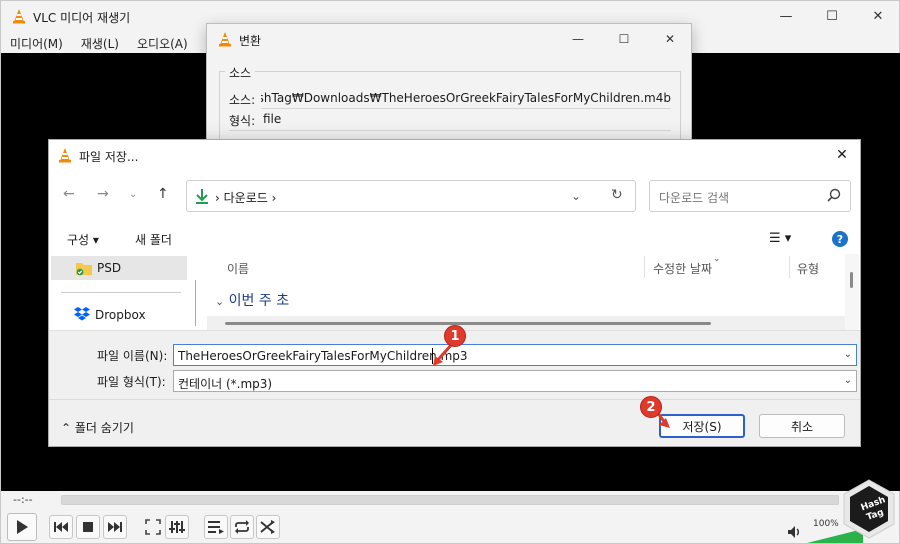 This screenshot has height=544, width=900. Describe the element at coordinates (131, 382) in the screenshot. I see `filetype-label: 파일 형식(T):` at that location.